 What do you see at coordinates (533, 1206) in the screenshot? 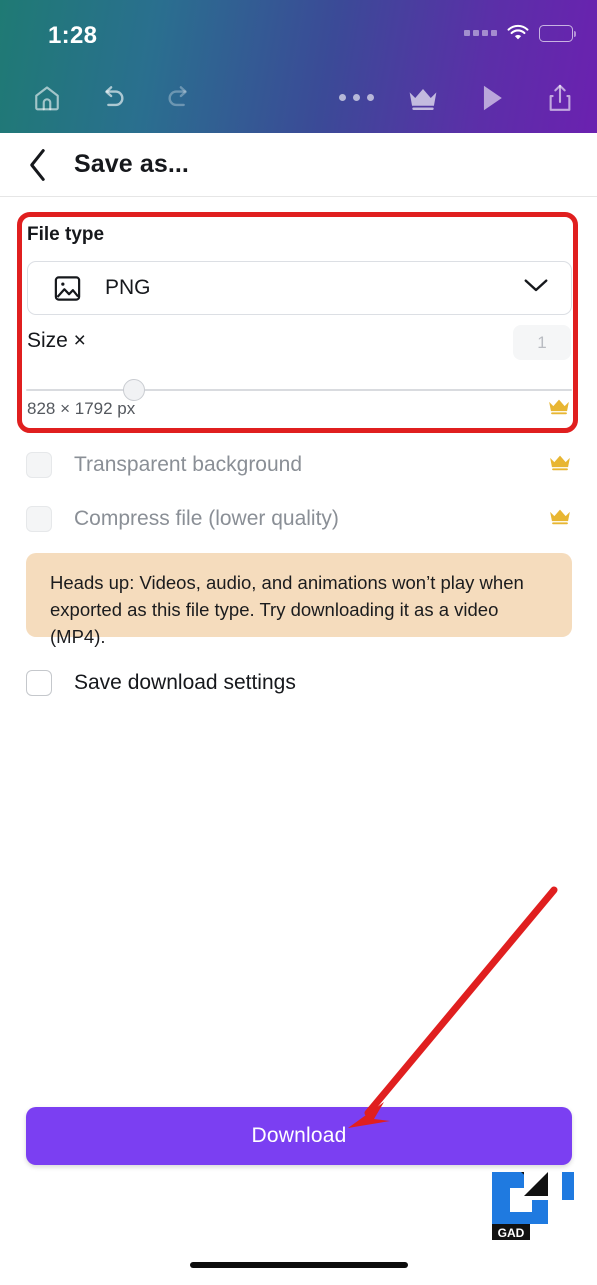
I see `watermark-logo: GAD` at bounding box center [533, 1206].